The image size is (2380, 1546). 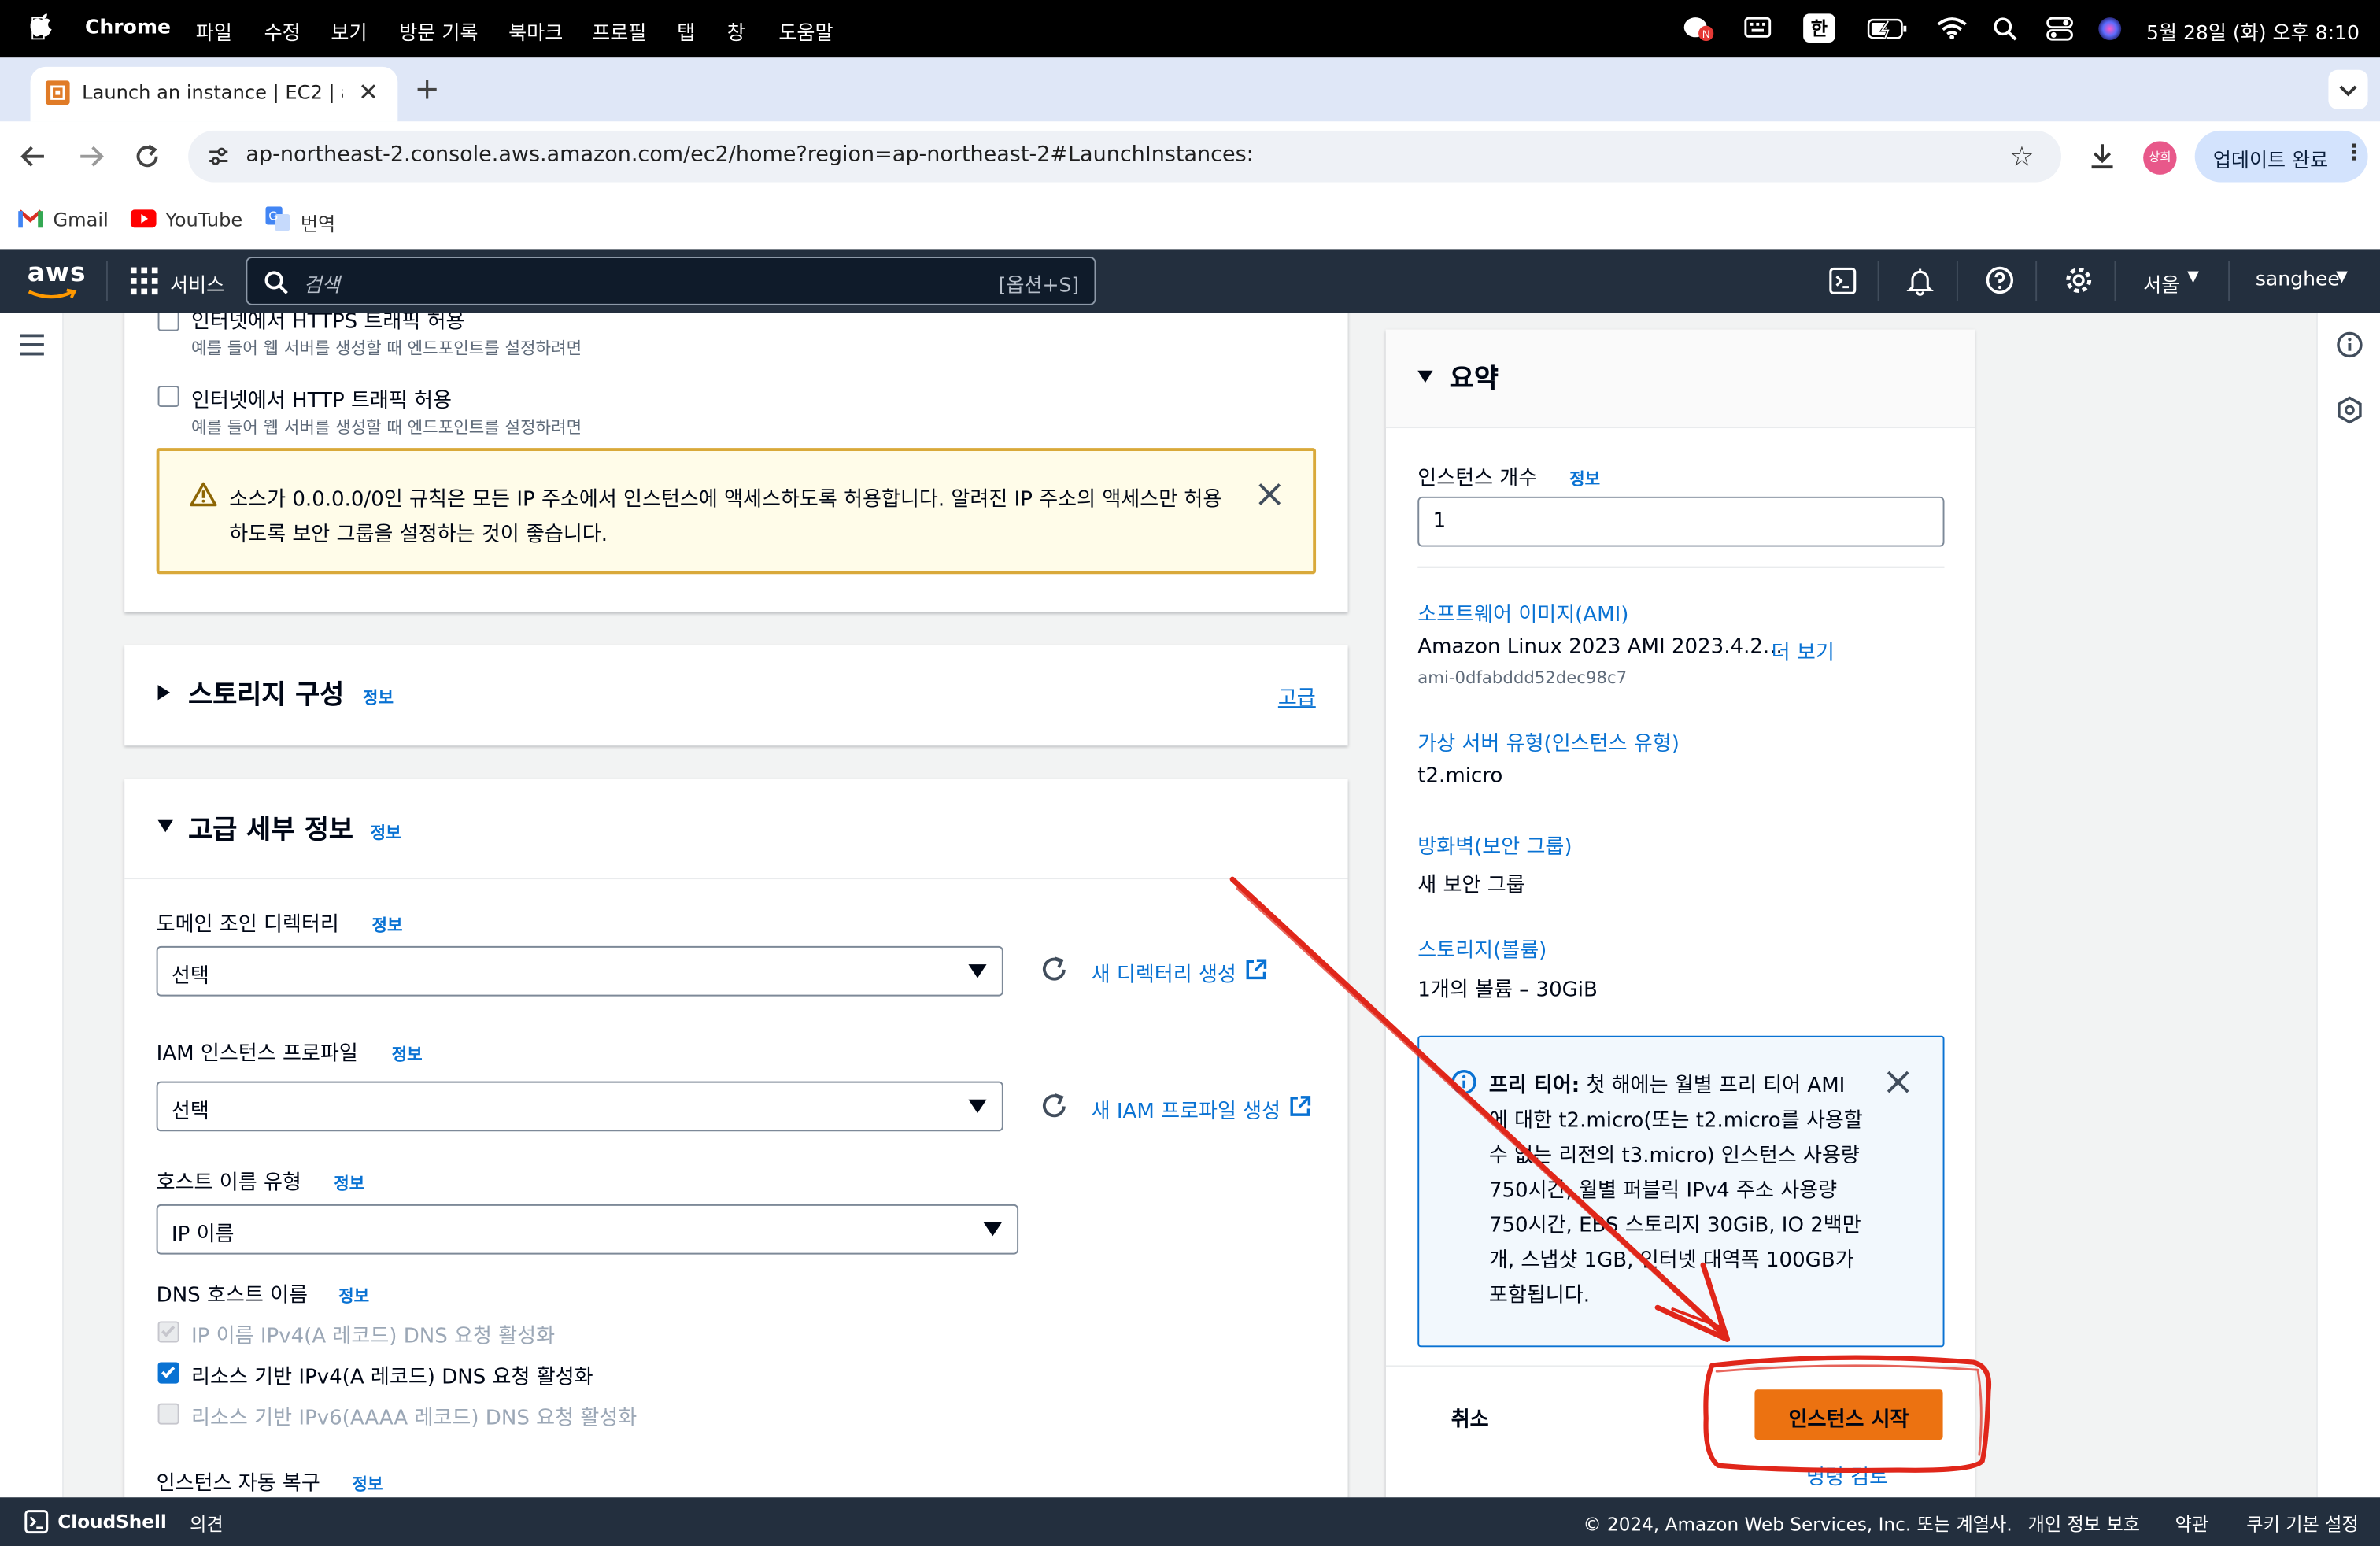 What do you see at coordinates (1706, 34) in the screenshot?
I see `svg-text: N` at bounding box center [1706, 34].